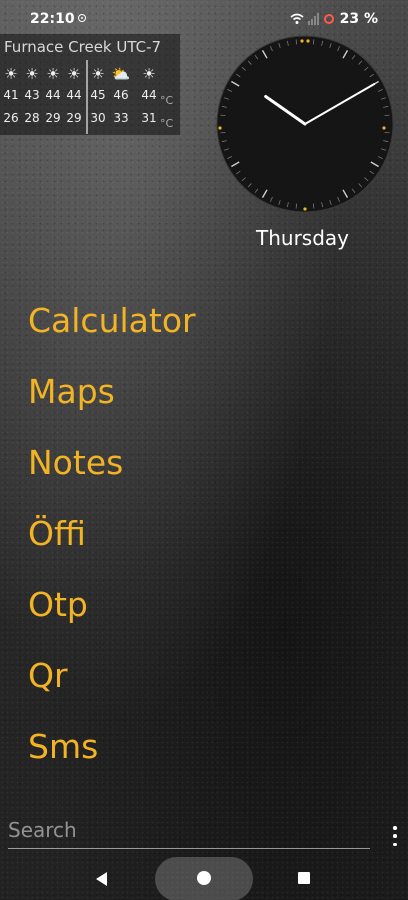  What do you see at coordinates (149, 118) in the screenshot?
I see `weather-low: 31` at bounding box center [149, 118].